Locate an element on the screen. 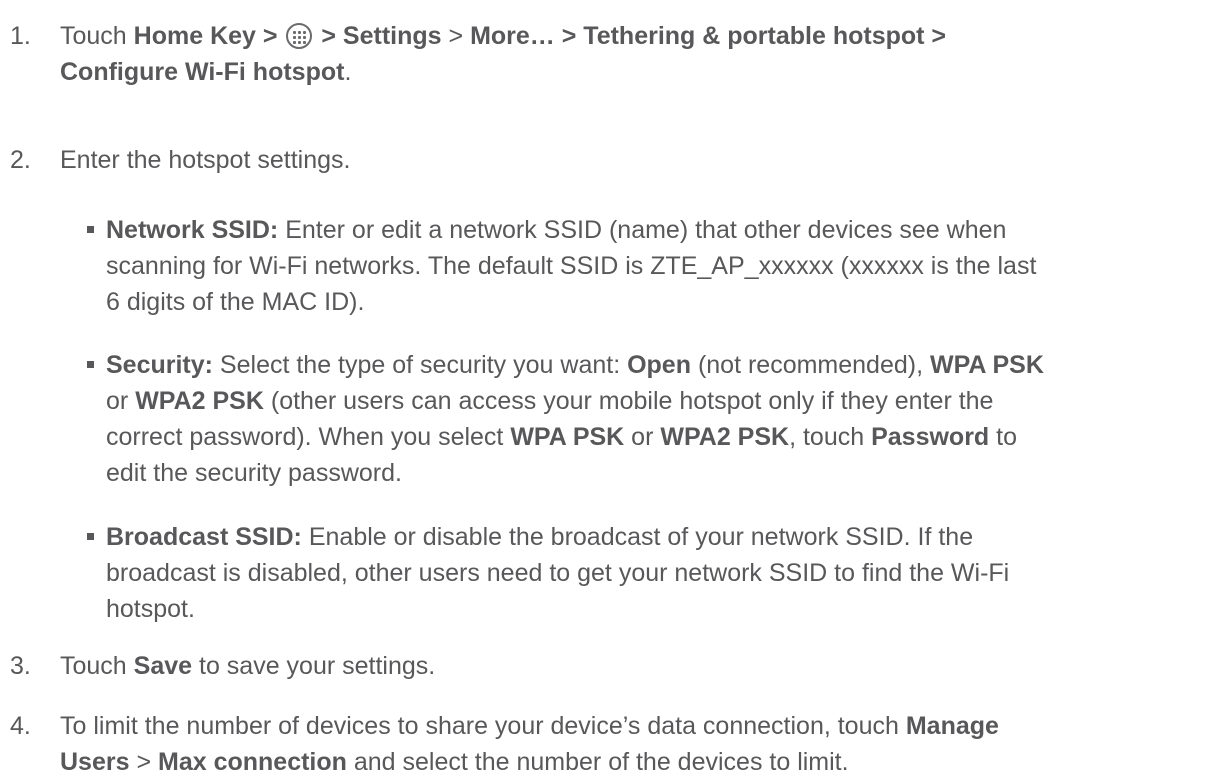 The image size is (1220, 784). text-run: (not recommended), is located at coordinates (810, 365).